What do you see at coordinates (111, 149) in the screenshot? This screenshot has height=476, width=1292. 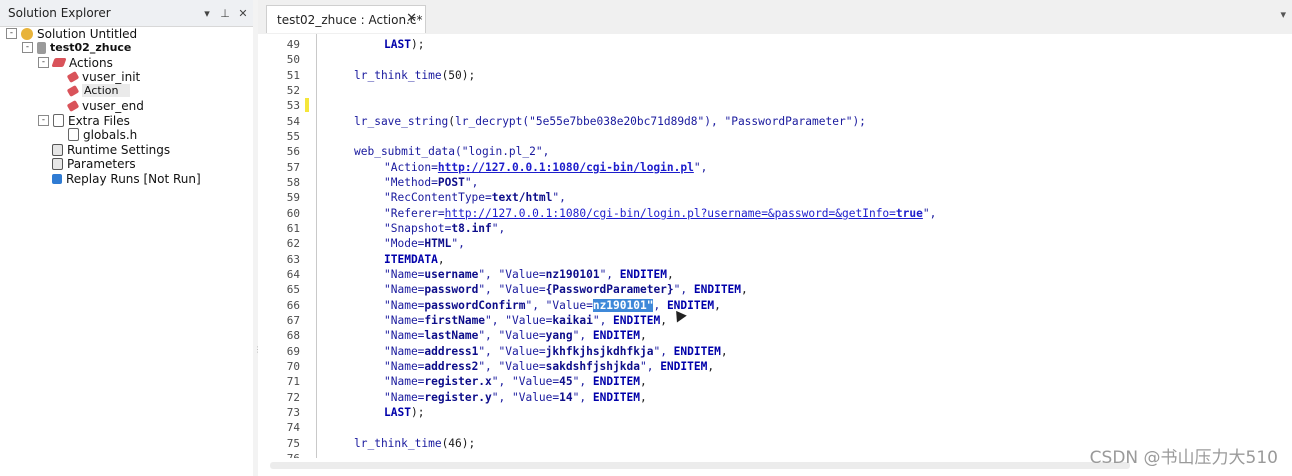 I see `tree-item-runtime-settings: Runtime Settings` at bounding box center [111, 149].